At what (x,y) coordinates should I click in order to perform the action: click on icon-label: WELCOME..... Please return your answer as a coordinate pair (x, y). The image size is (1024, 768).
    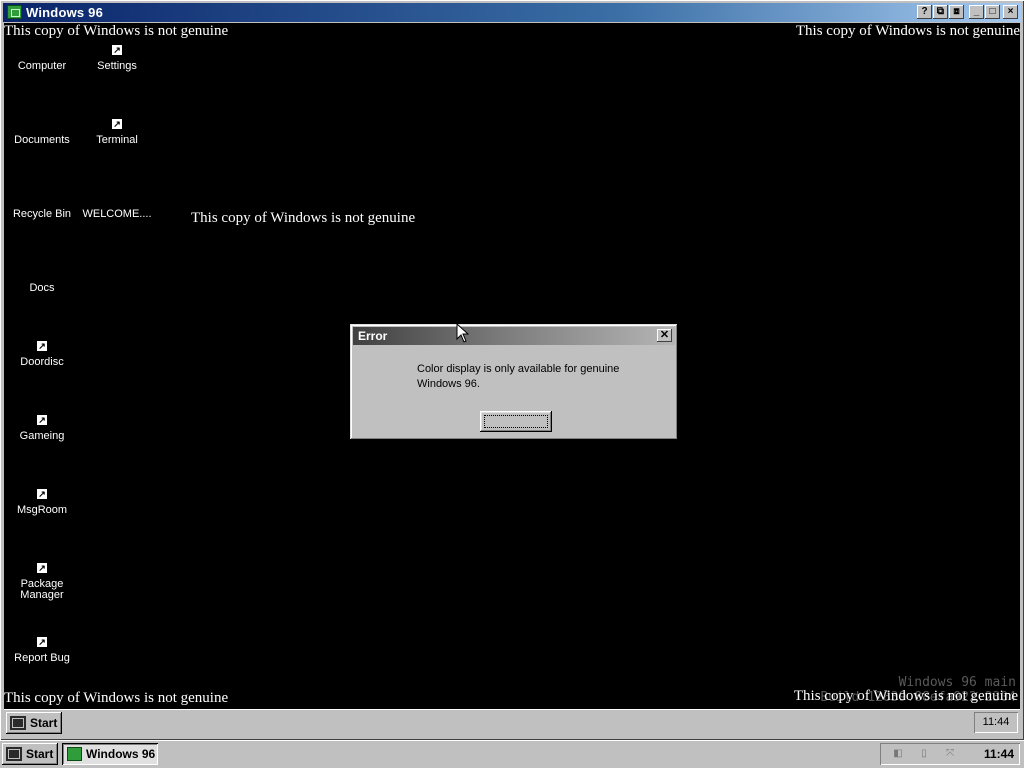
    Looking at the image, I should click on (117, 214).